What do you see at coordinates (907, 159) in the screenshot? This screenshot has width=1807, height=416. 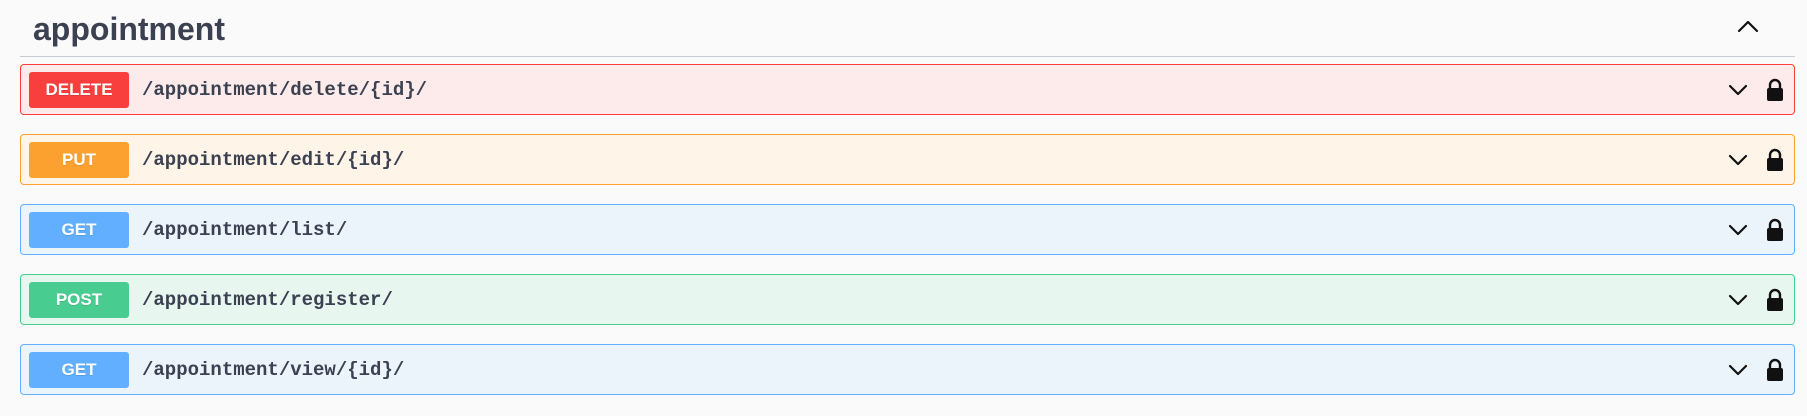 I see `operation-row: PUT /appointment/edit/{id}/` at bounding box center [907, 159].